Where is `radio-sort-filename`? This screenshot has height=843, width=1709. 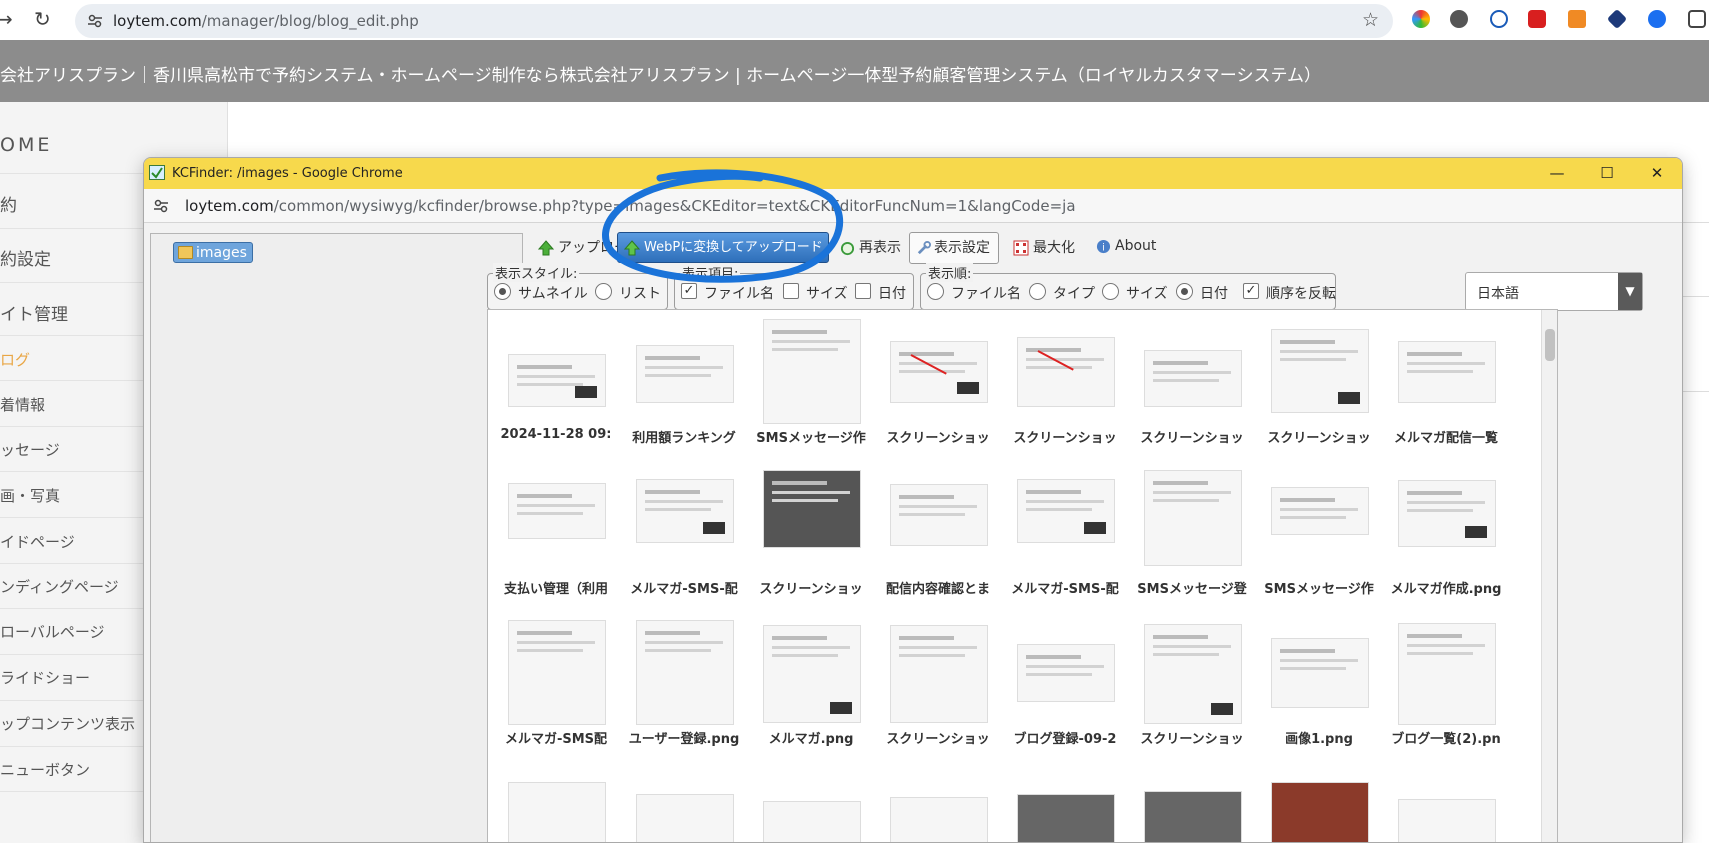
radio-sort-filename is located at coordinates (935, 291).